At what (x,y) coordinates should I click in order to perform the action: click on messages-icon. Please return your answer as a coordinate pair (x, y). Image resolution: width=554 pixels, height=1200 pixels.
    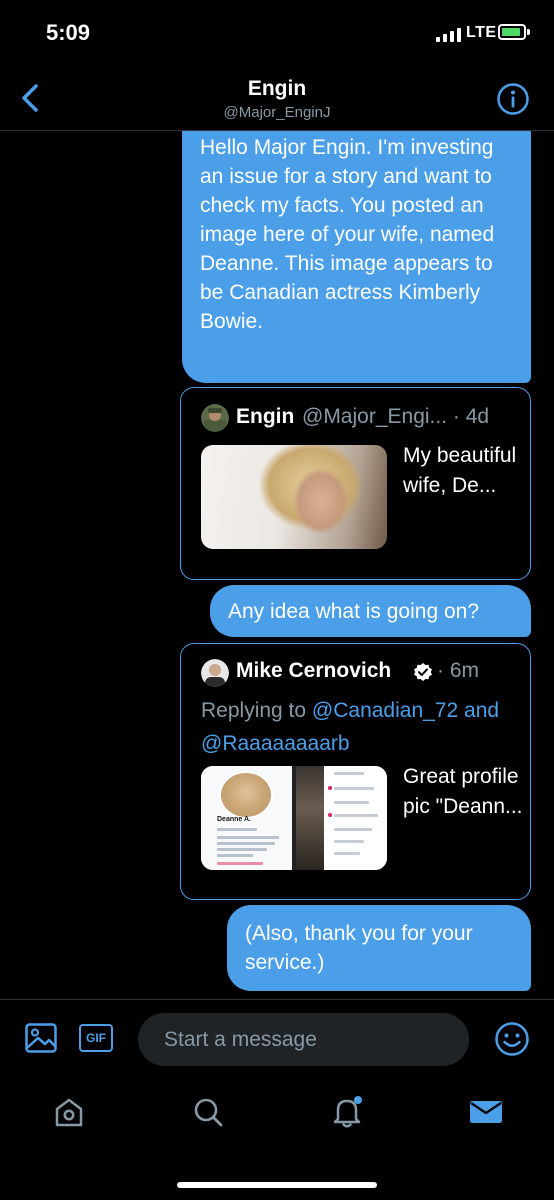
    Looking at the image, I should click on (486, 1112).